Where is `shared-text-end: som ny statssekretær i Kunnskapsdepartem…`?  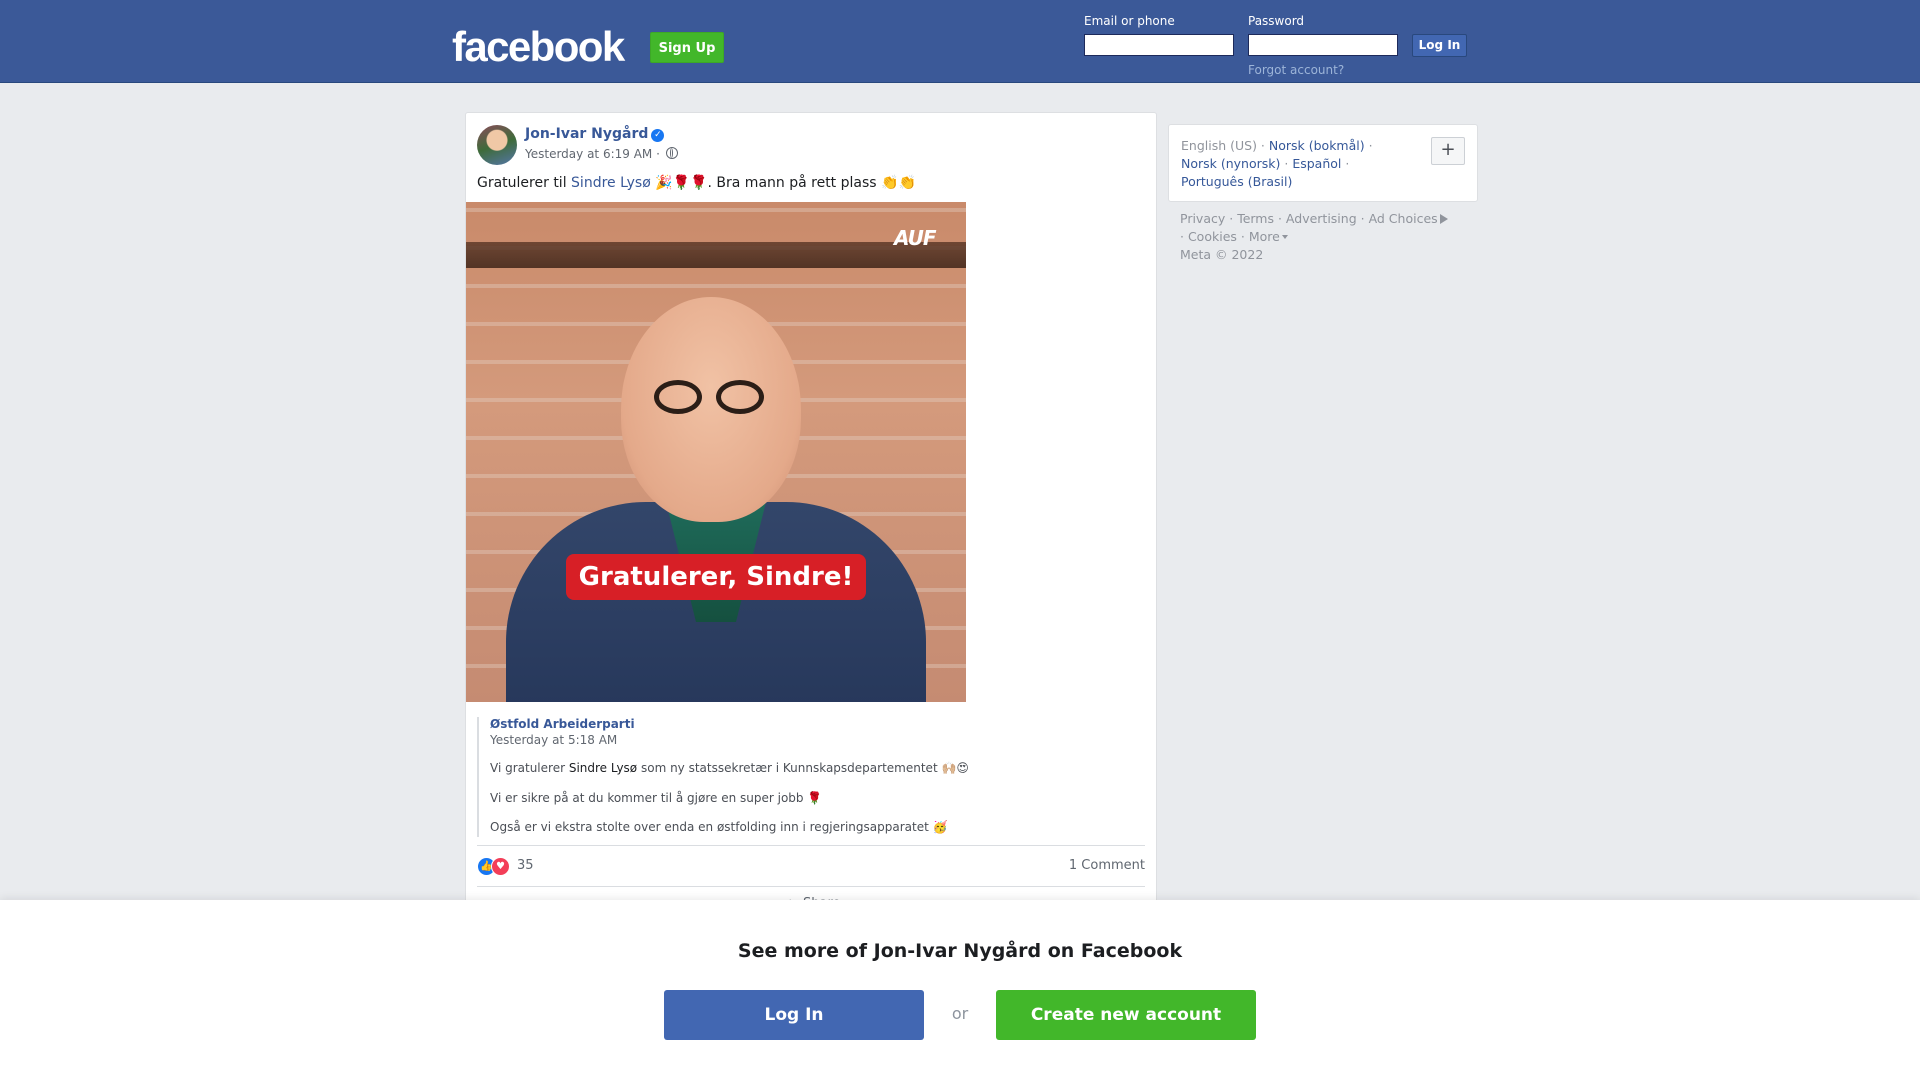
shared-text-end: som ny statssekretær i Kunnskapsdepartem… is located at coordinates (803, 768).